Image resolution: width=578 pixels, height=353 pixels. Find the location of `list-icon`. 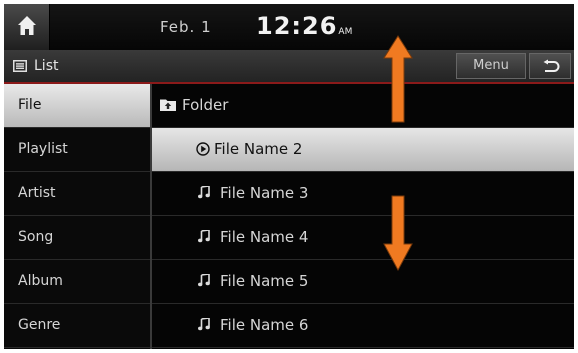

list-icon is located at coordinates (20, 66).